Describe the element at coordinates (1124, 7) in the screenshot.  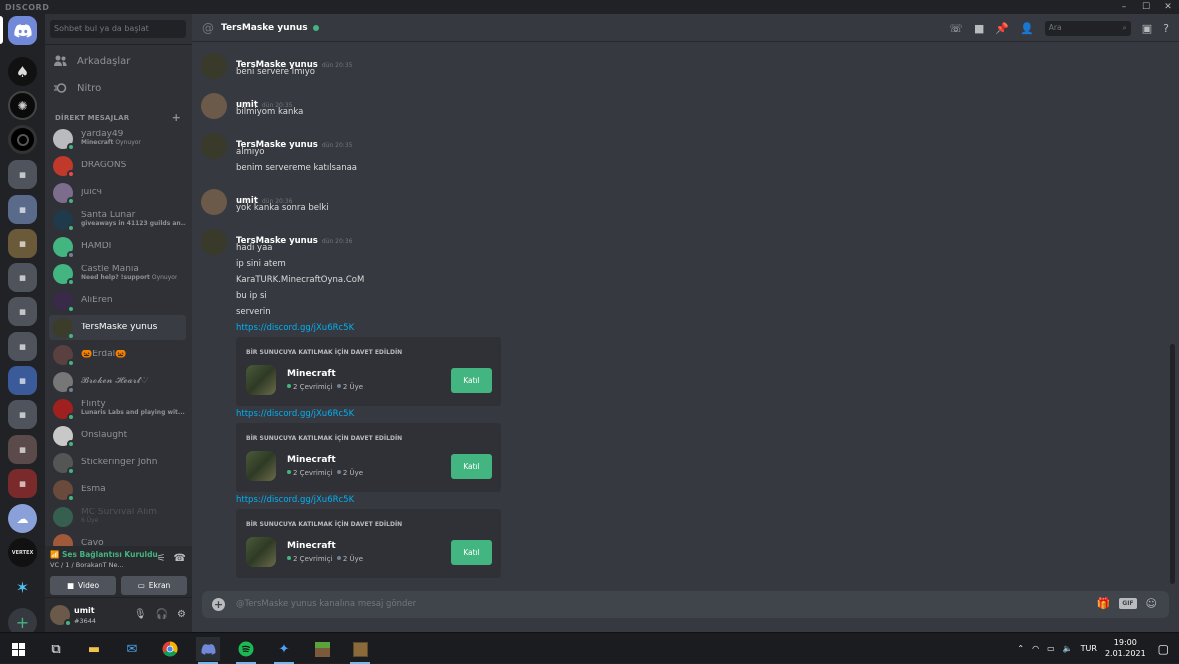
I see `minimize-button: –` at that location.